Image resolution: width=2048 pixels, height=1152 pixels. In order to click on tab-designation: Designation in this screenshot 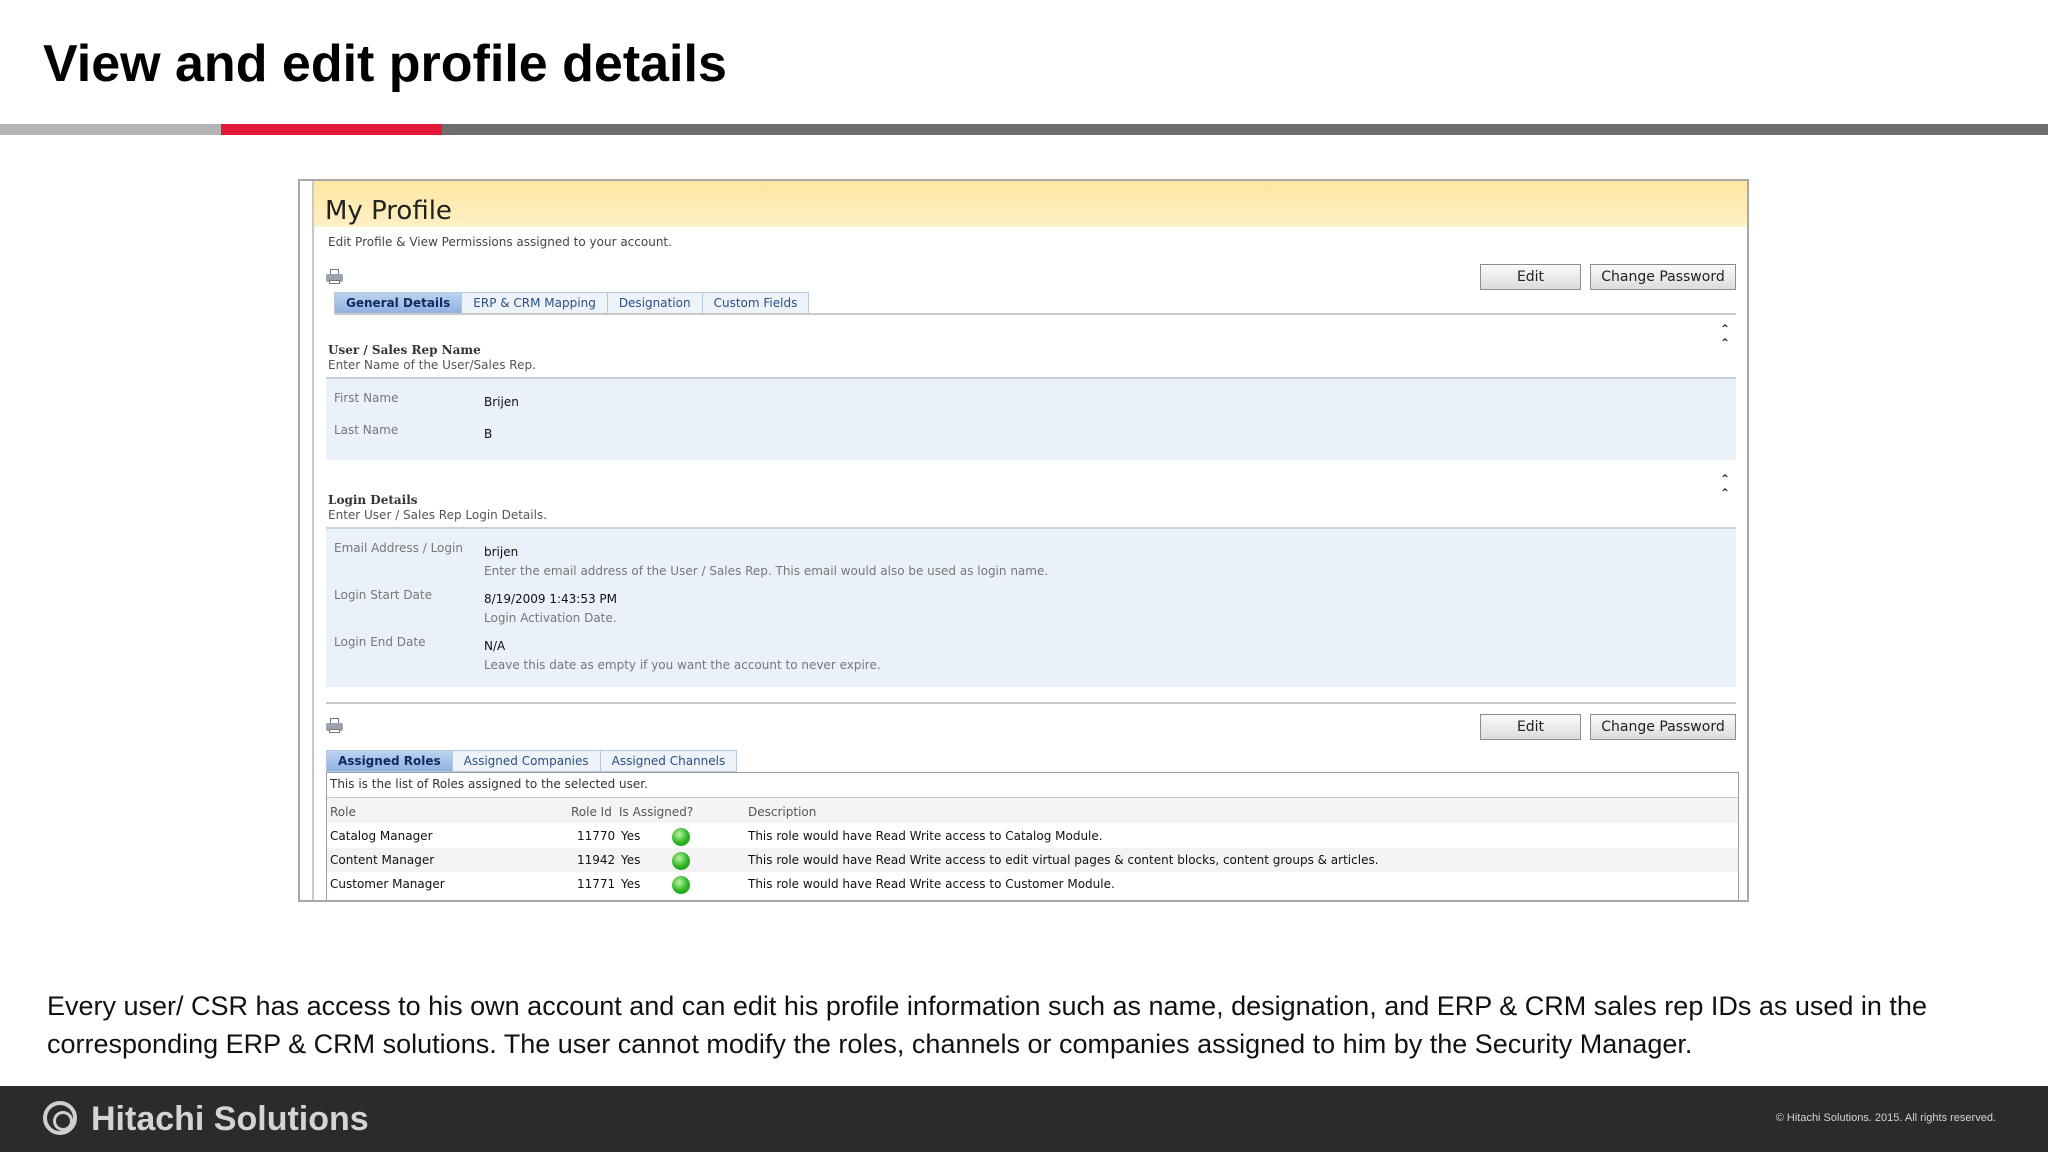, I will do `click(655, 303)`.